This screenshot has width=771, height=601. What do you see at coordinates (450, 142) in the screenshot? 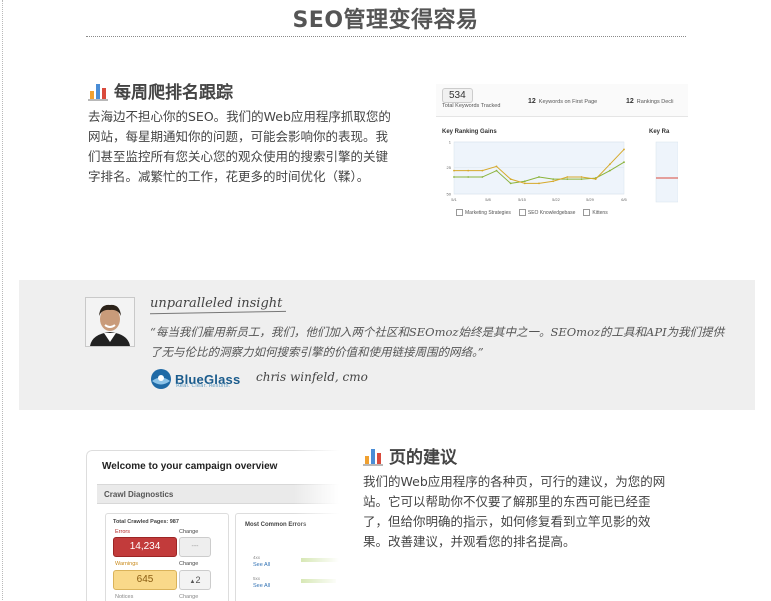
I see `y-tick-label: 1` at bounding box center [450, 142].